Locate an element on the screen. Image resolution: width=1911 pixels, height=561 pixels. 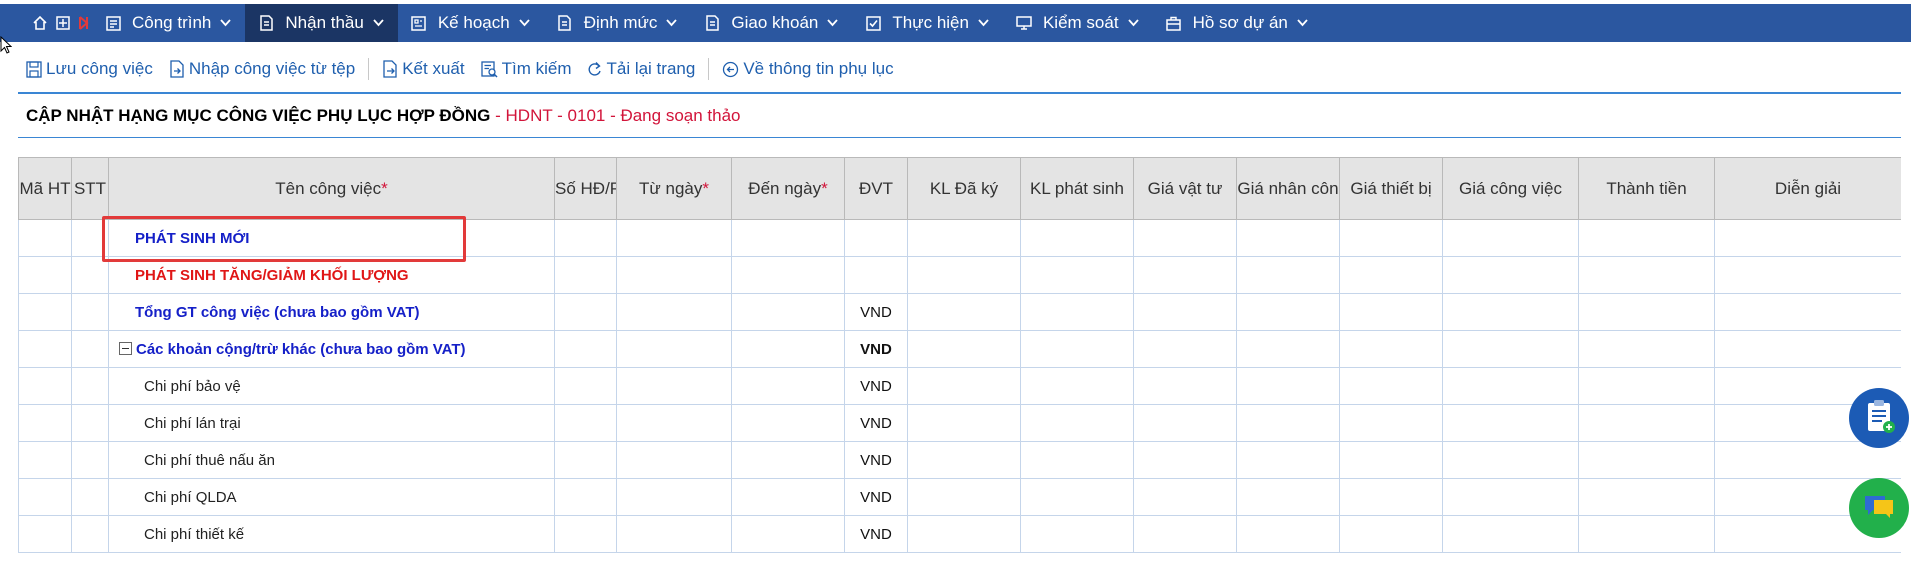
col-header-kl-phat-sinh: KL phát sinh is located at coordinates (1077, 188).